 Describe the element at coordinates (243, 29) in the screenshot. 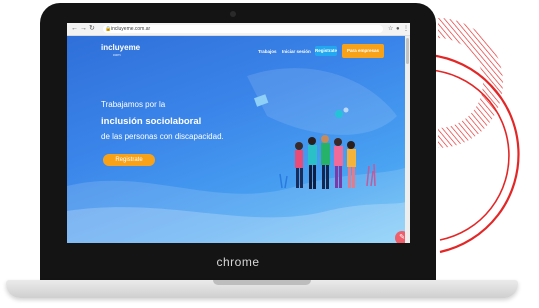

I see `address-bar: 🔒 incluyeme.com.ar` at that location.